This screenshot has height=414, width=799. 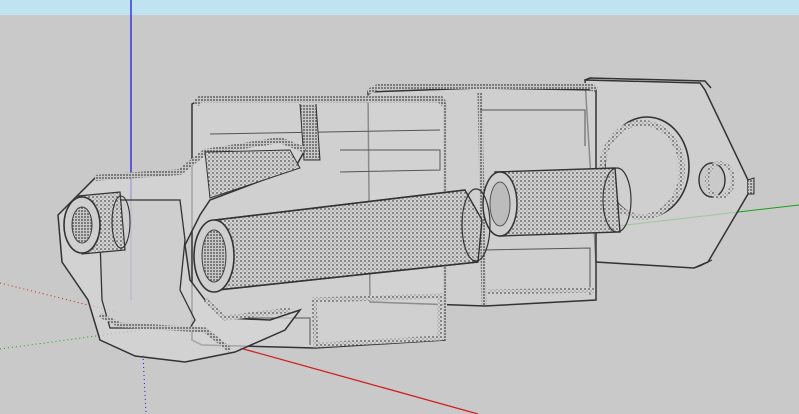 I want to click on threaded-rod, so click(x=557, y=202).